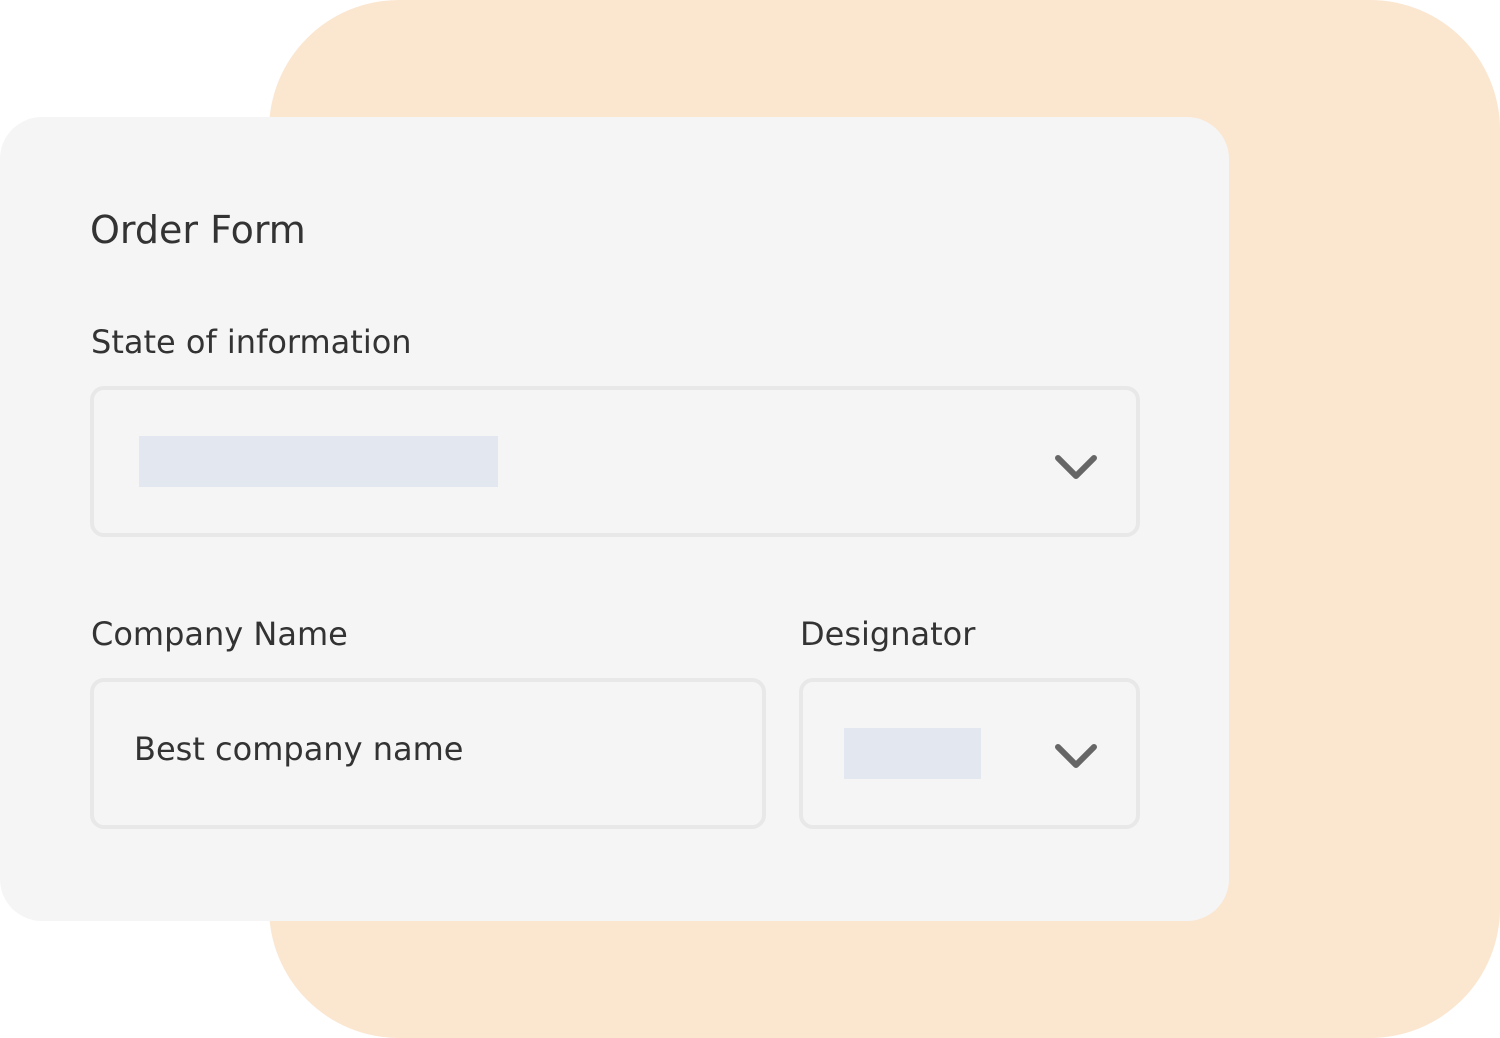  What do you see at coordinates (251, 342) in the screenshot?
I see `state-of-information-label: State of information` at bounding box center [251, 342].